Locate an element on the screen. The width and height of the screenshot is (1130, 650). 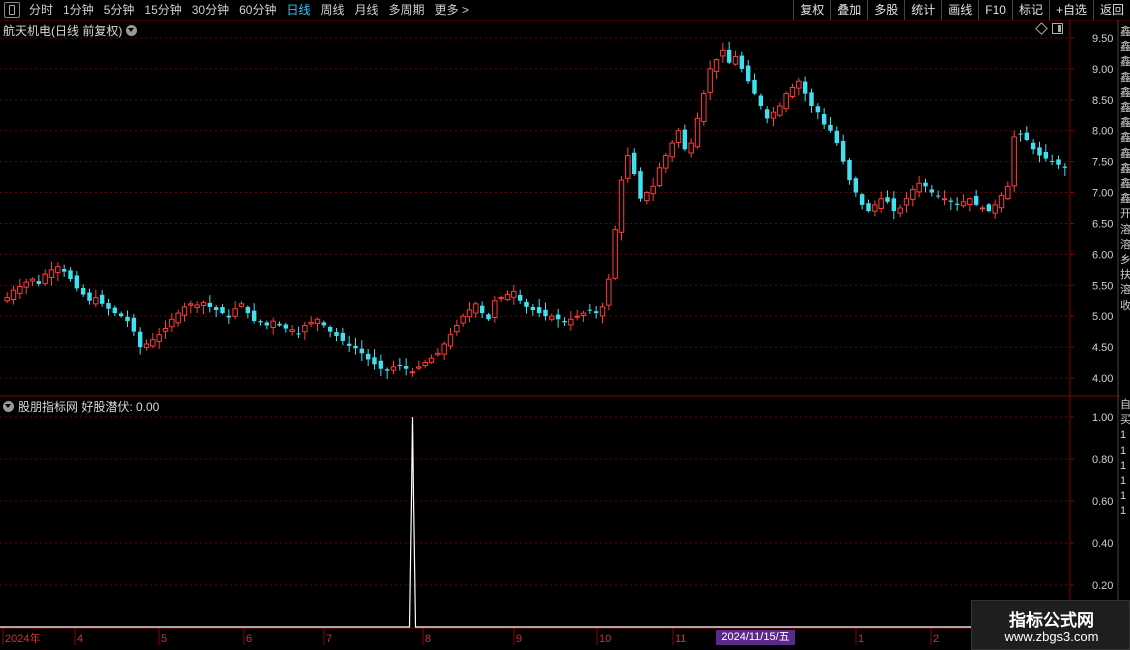
side-panel-bottom: 自买111111 is located at coordinates (1125, 458).